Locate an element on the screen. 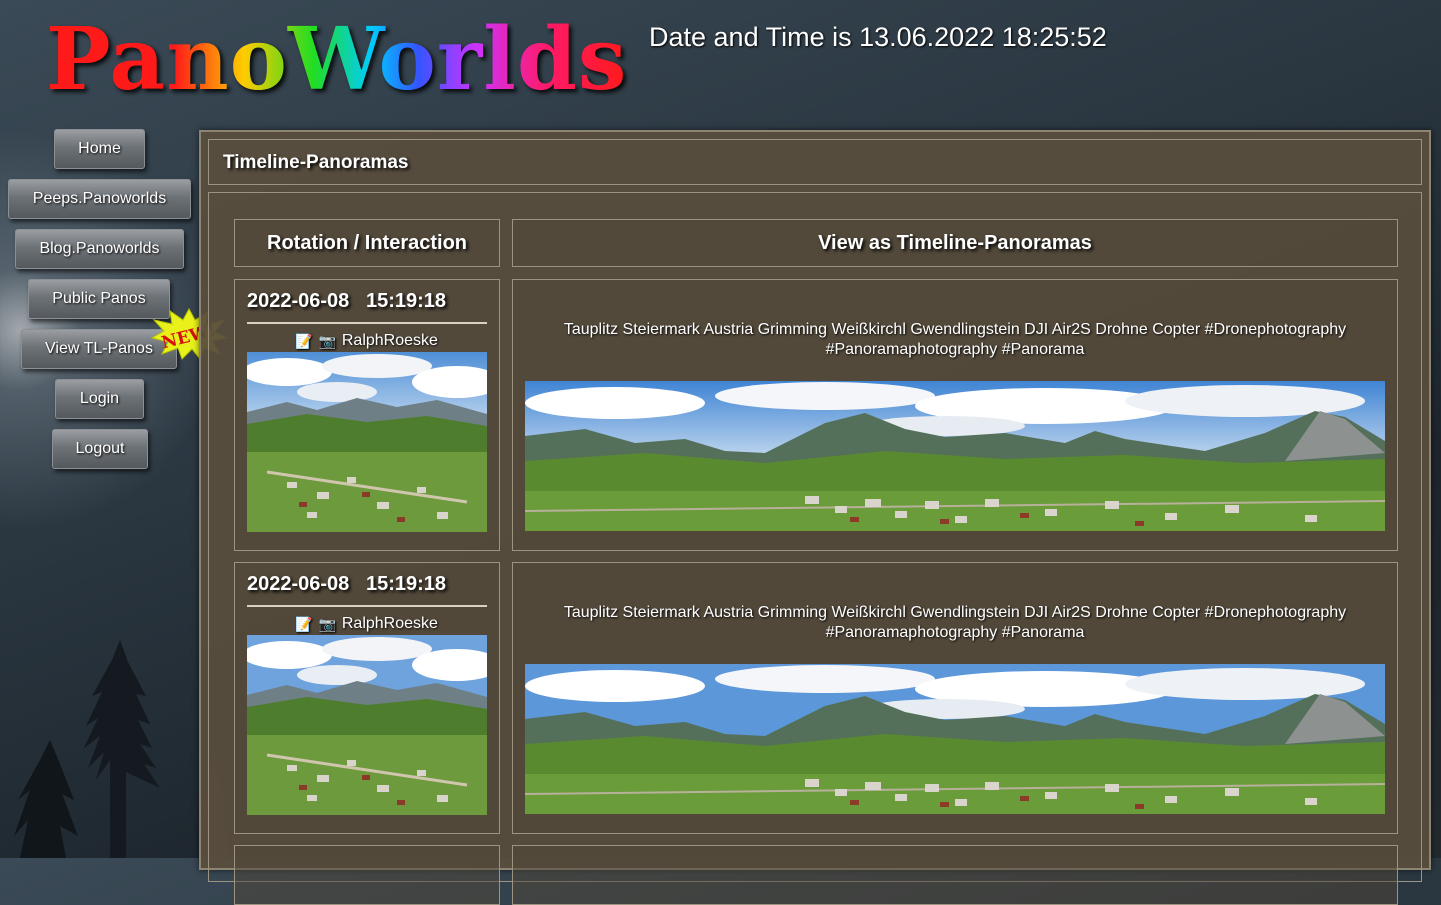 The height and width of the screenshot is (905, 1441). nav-home-button: Home is located at coordinates (99, 149).